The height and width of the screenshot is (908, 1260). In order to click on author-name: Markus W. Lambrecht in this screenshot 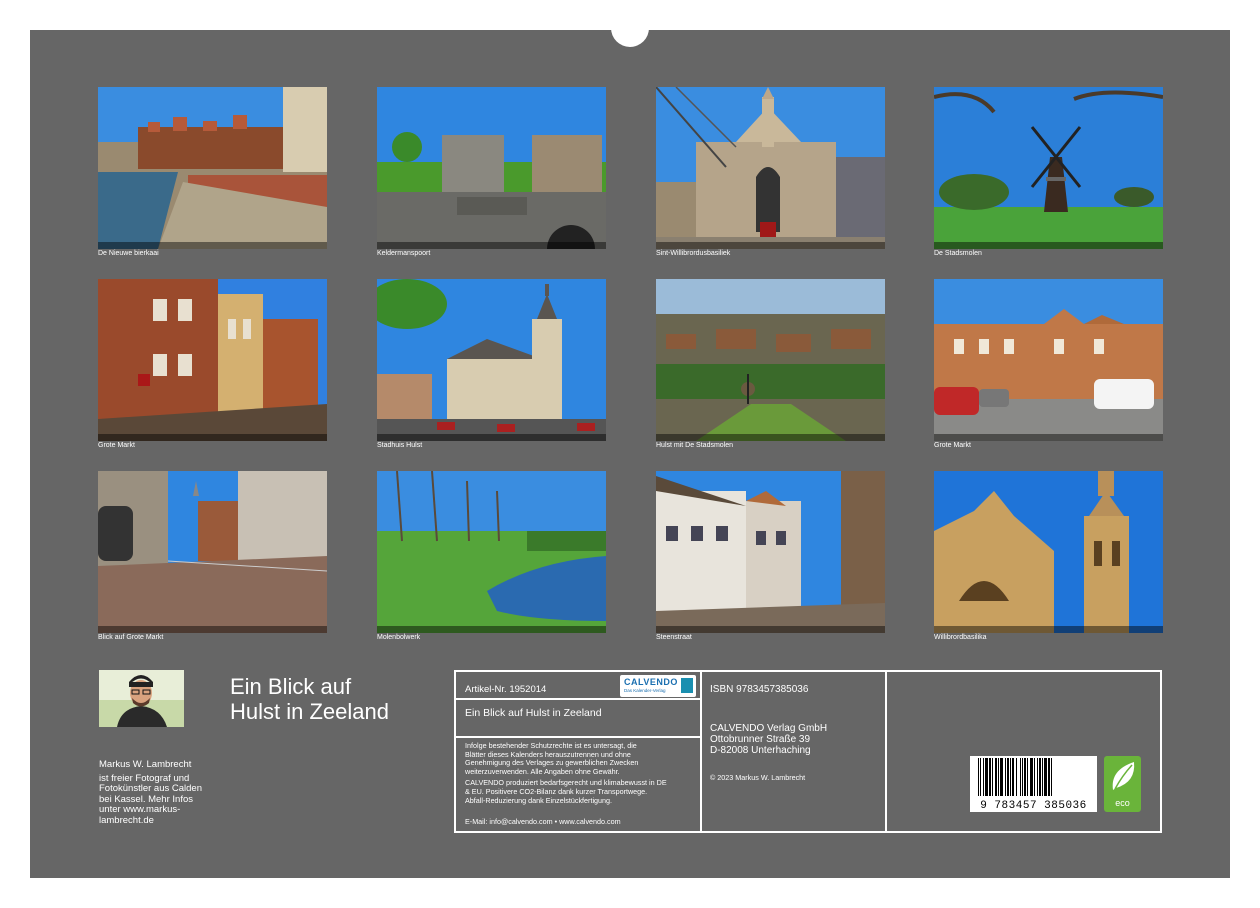, I will do `click(145, 764)`.